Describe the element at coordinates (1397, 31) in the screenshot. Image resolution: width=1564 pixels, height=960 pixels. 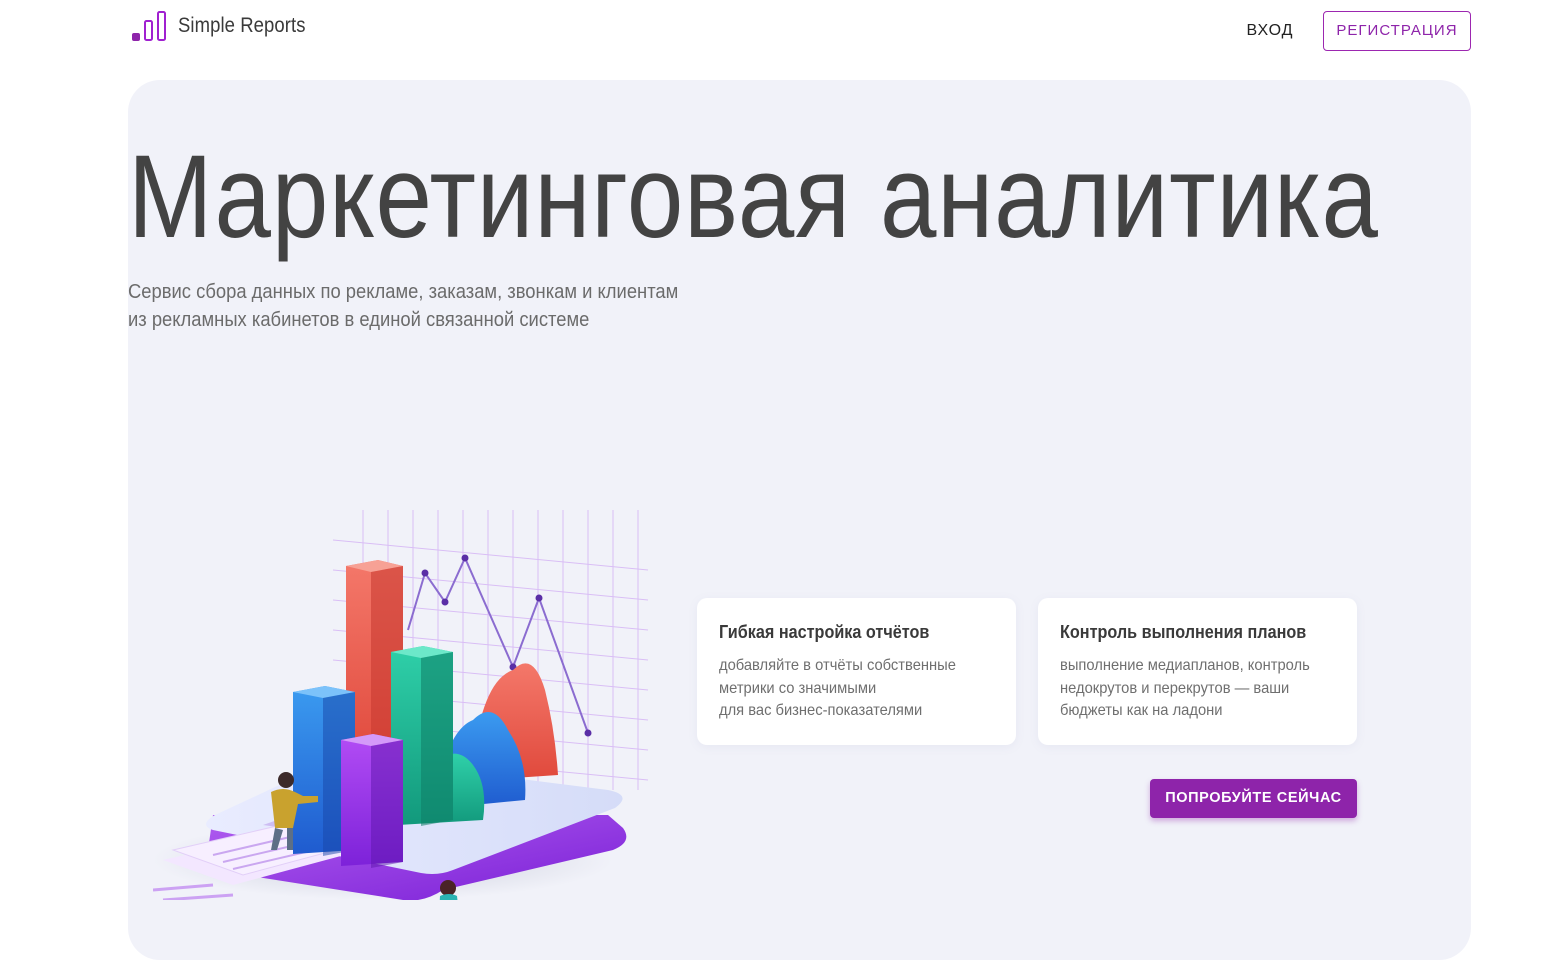
I see `register-button: РЕГИСТРАЦИЯ` at that location.